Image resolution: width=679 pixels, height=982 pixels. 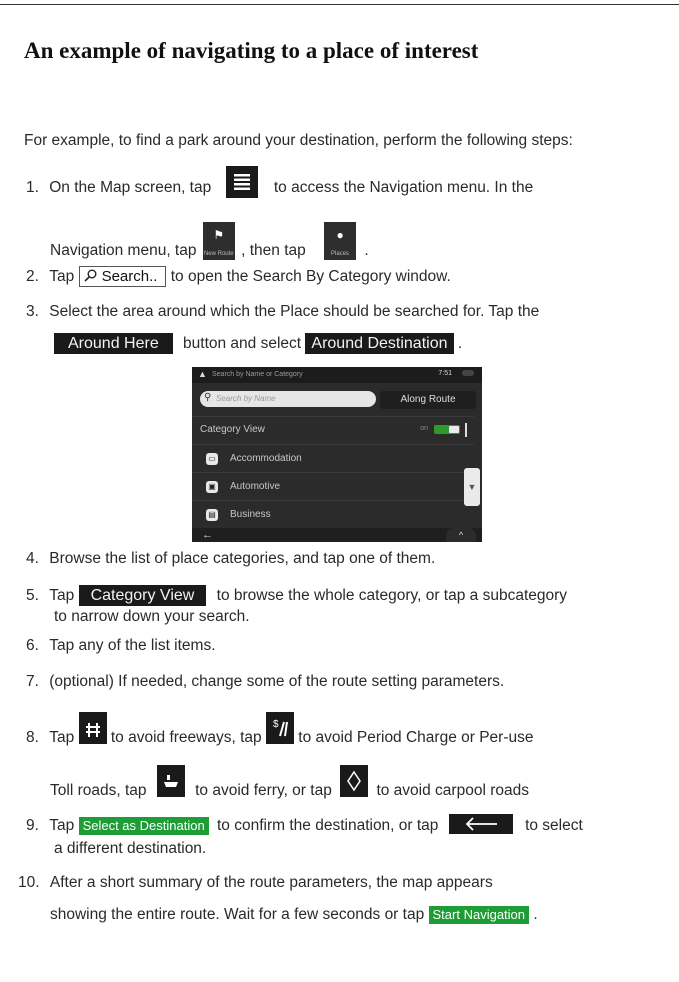 What do you see at coordinates (354, 781) in the screenshot?
I see `carpool-diamond-icon` at bounding box center [354, 781].